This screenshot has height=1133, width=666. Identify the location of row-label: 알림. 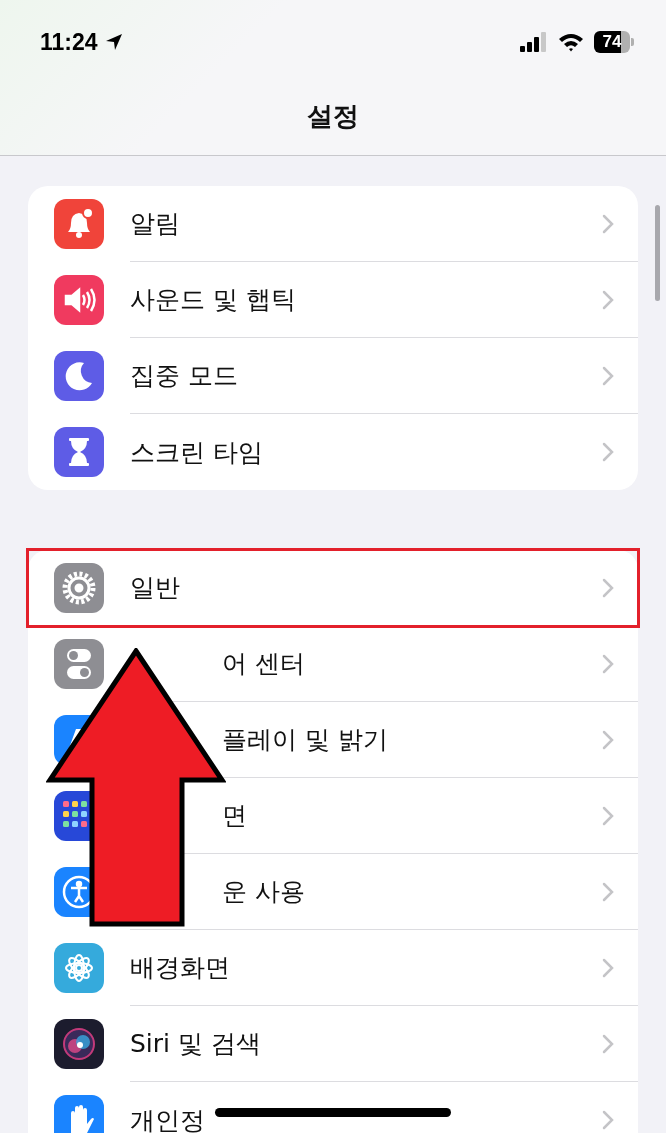
(155, 223).